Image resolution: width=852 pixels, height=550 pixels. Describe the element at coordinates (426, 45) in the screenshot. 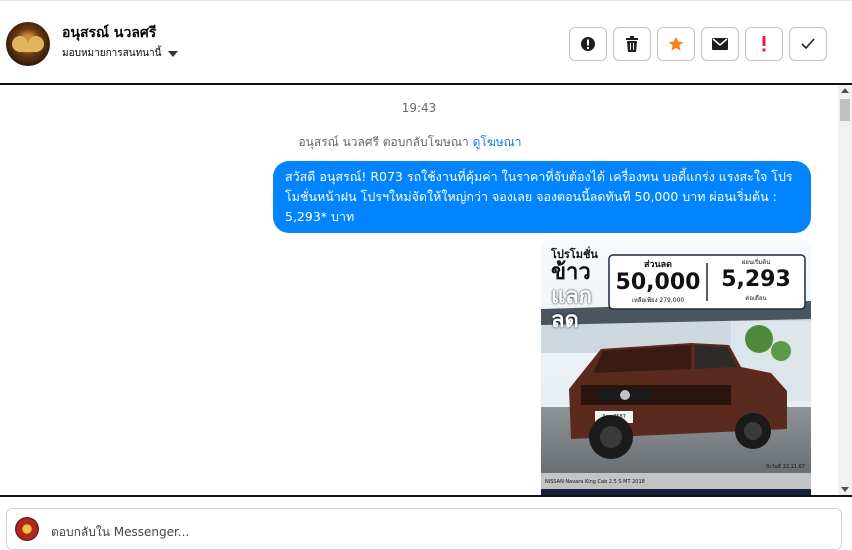

I see `conversation-header: อนุสรณ์ นวลศรี มอบหมายการสนทนานี้` at that location.